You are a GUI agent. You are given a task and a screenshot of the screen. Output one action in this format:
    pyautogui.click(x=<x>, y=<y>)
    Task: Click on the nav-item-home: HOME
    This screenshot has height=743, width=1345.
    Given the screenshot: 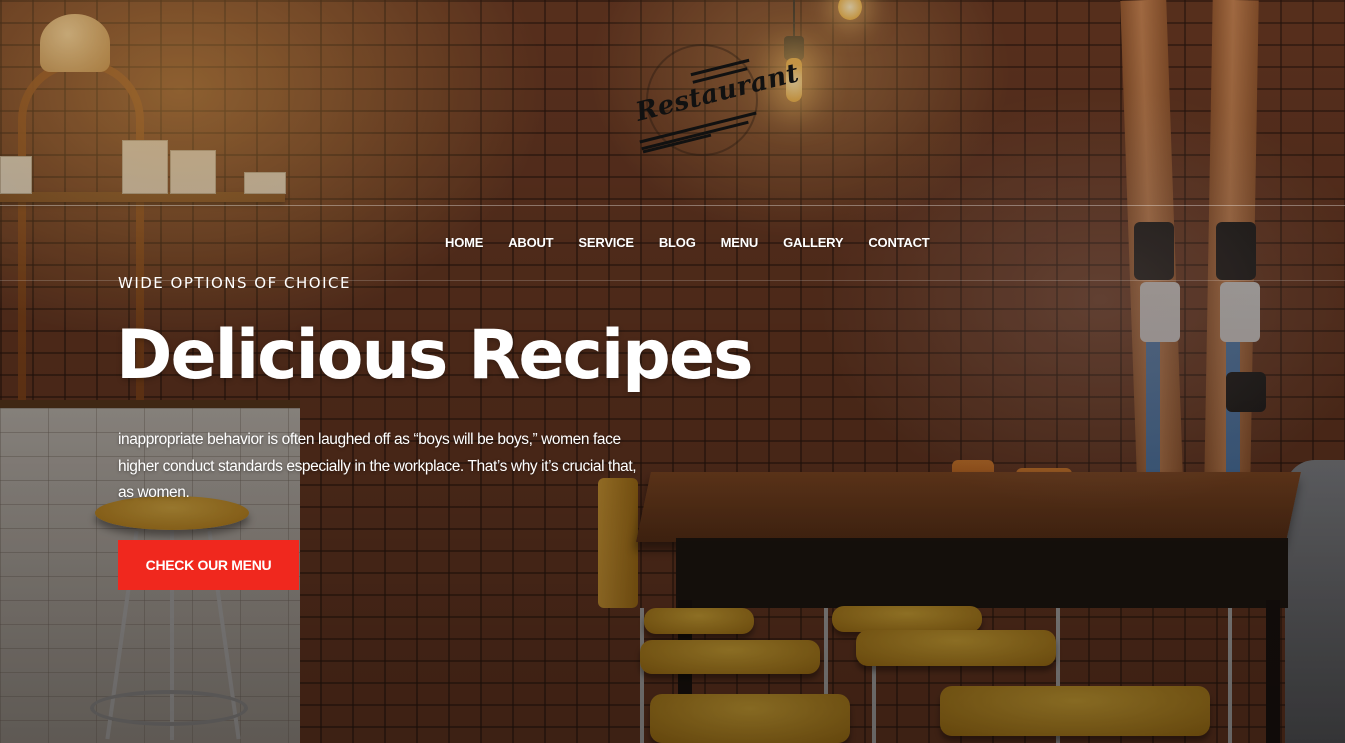 What is the action you would take?
    pyautogui.click(x=464, y=242)
    